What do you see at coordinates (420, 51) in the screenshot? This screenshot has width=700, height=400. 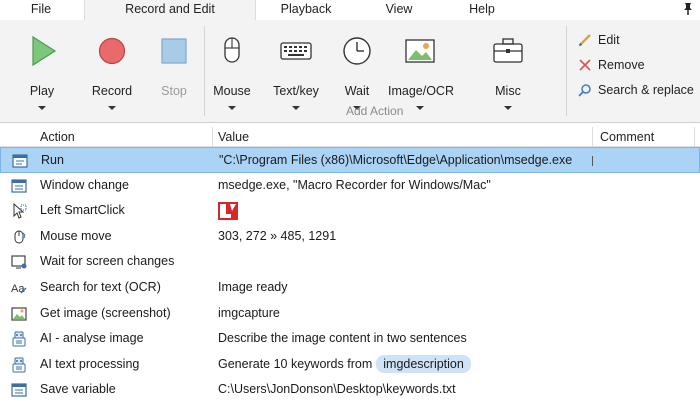 I see `image-icon` at bounding box center [420, 51].